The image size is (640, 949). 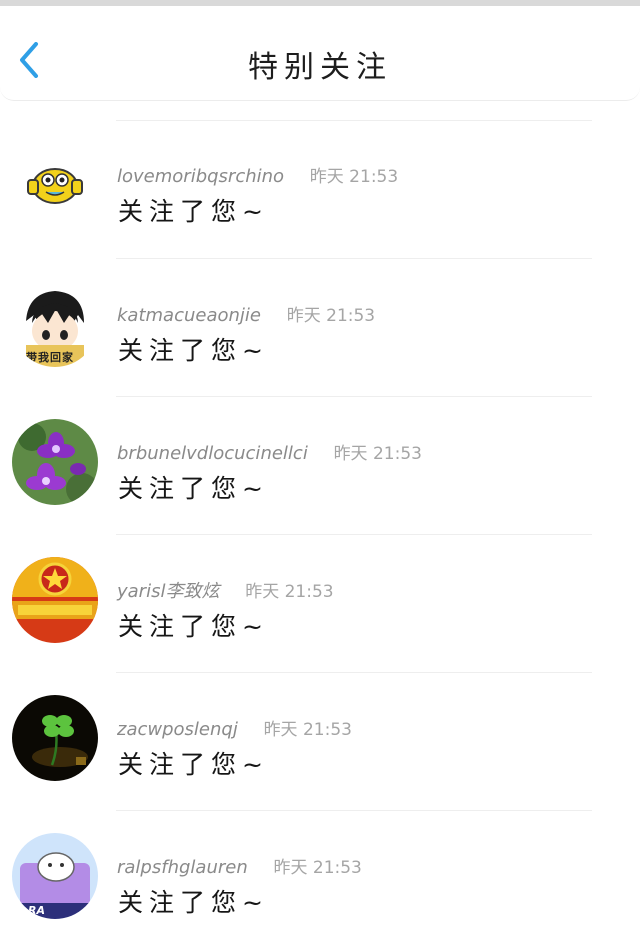 I want to click on avatar: RA, so click(x=55, y=876).